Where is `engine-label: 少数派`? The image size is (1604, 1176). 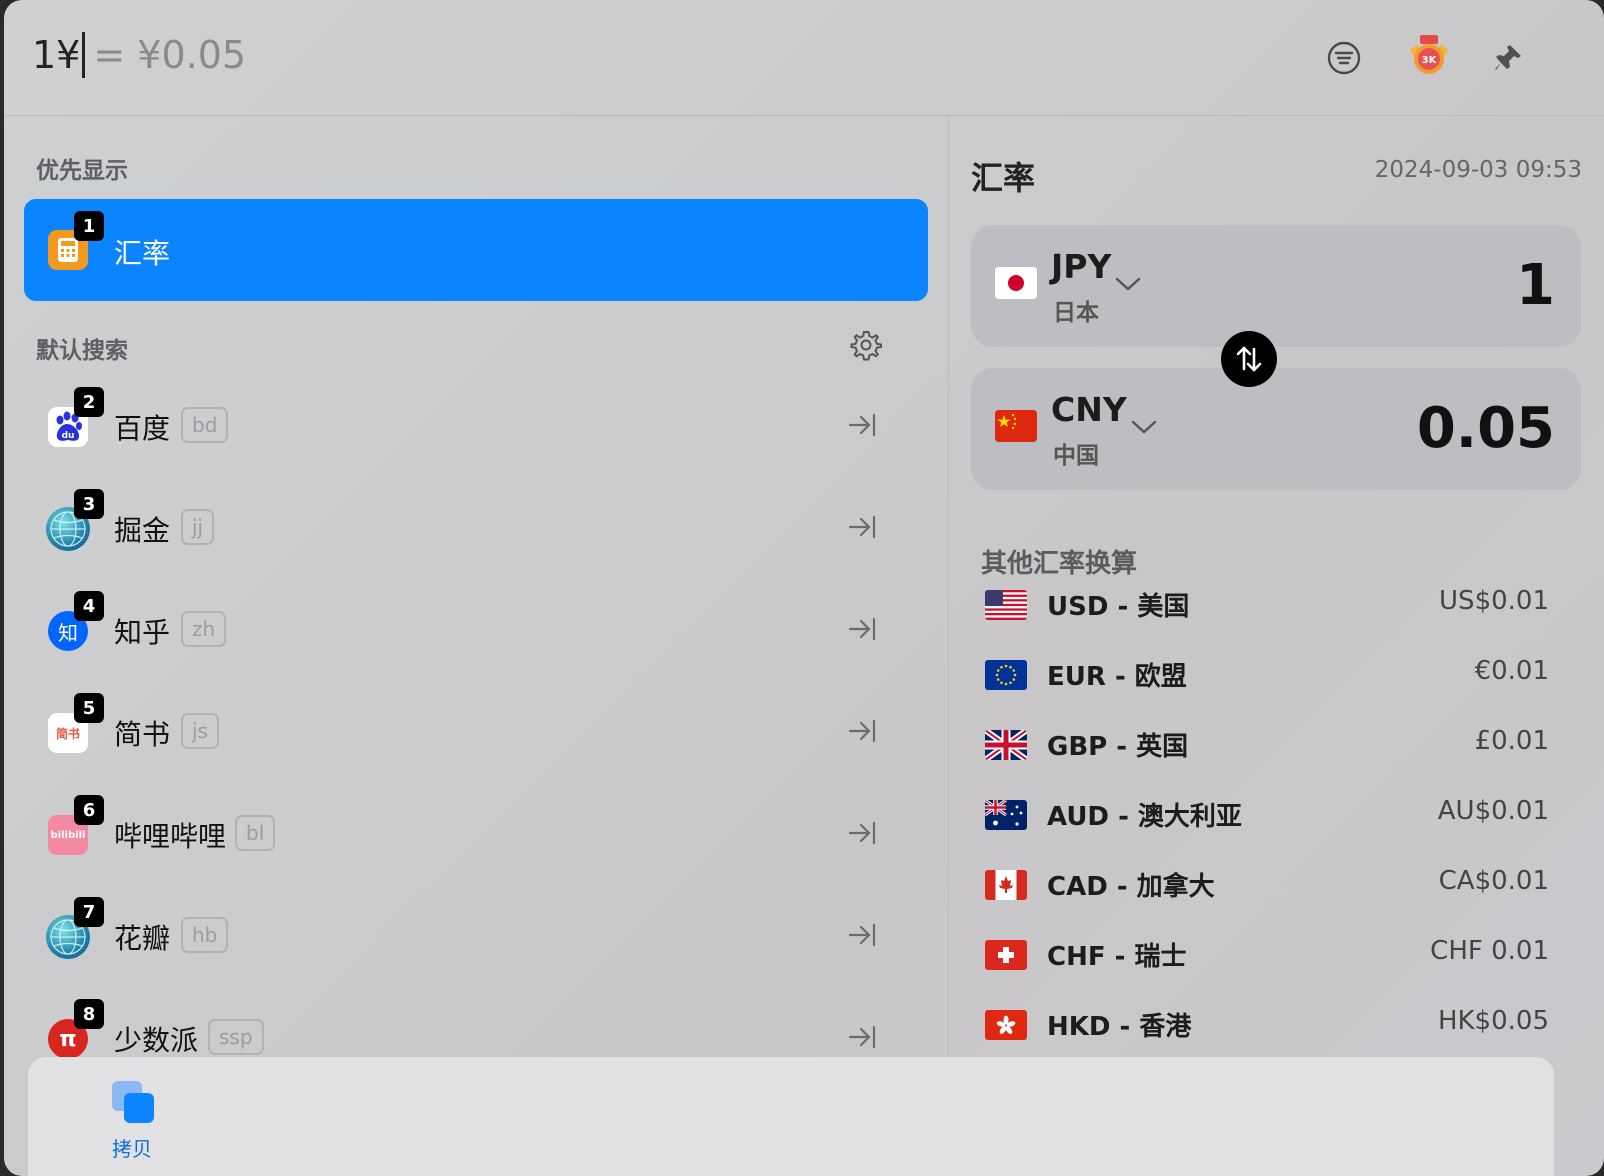
engine-label: 少数派 is located at coordinates (156, 1040).